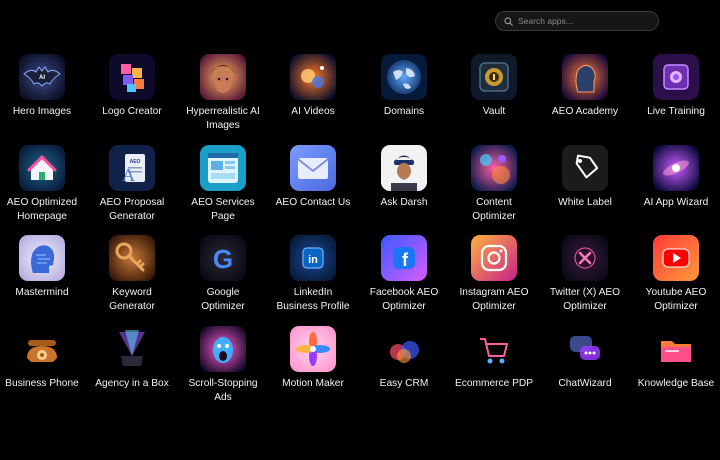  I want to click on light-box-icon, so click(132, 349).